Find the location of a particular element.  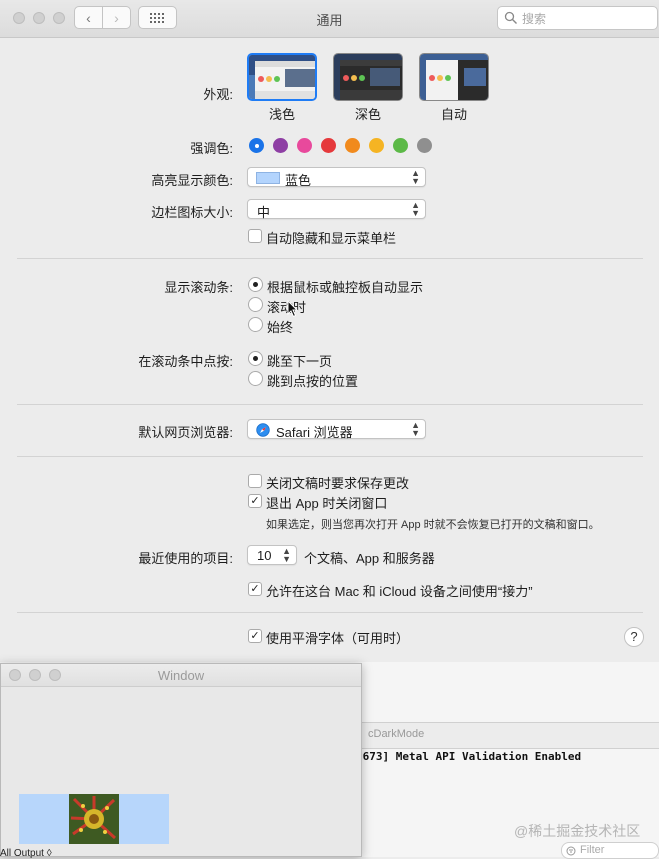

search-icon is located at coordinates (510, 17).